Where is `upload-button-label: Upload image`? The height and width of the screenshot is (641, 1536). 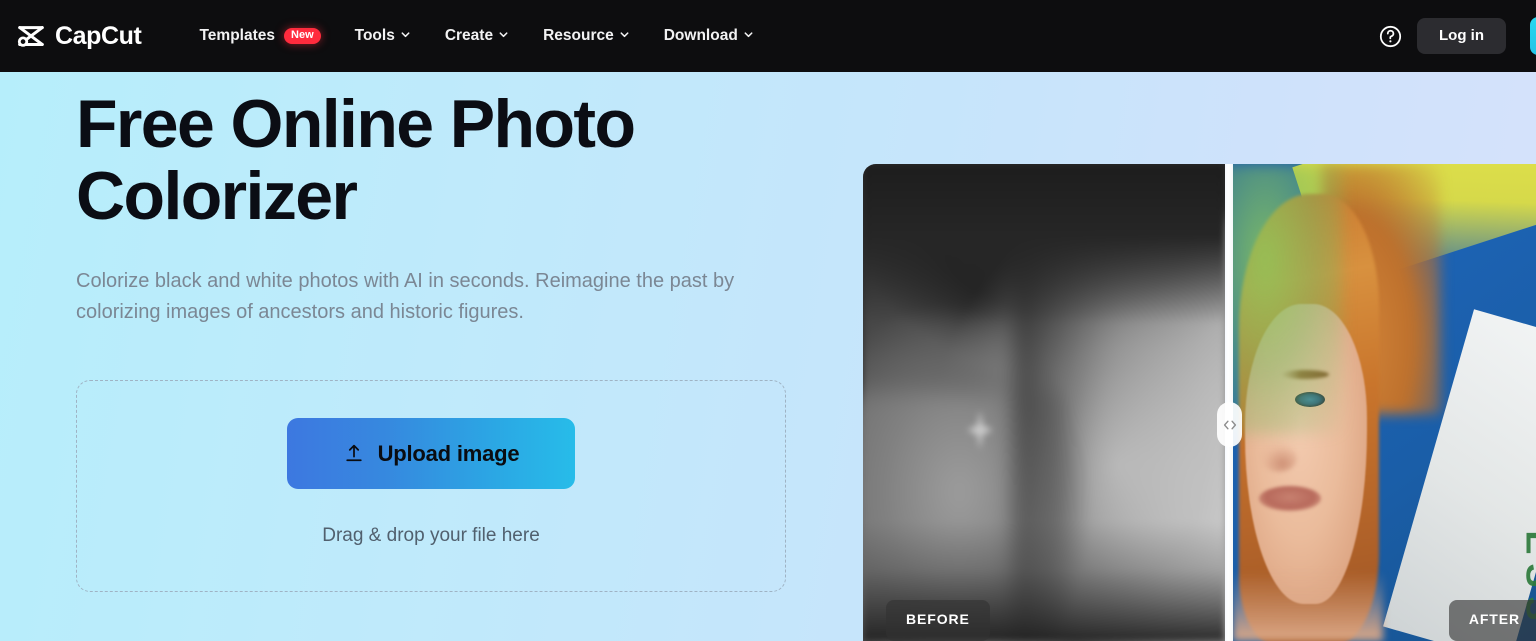
upload-button-label: Upload image is located at coordinates (448, 453).